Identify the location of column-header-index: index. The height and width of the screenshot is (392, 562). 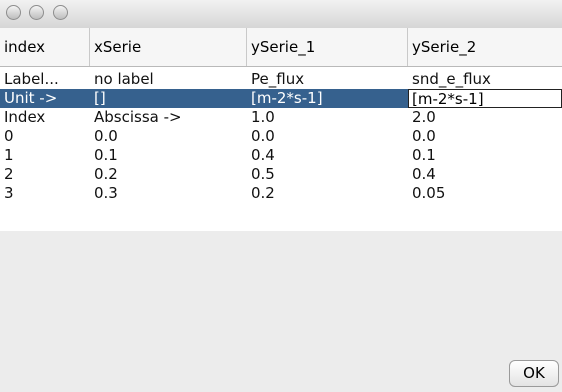
(45, 47).